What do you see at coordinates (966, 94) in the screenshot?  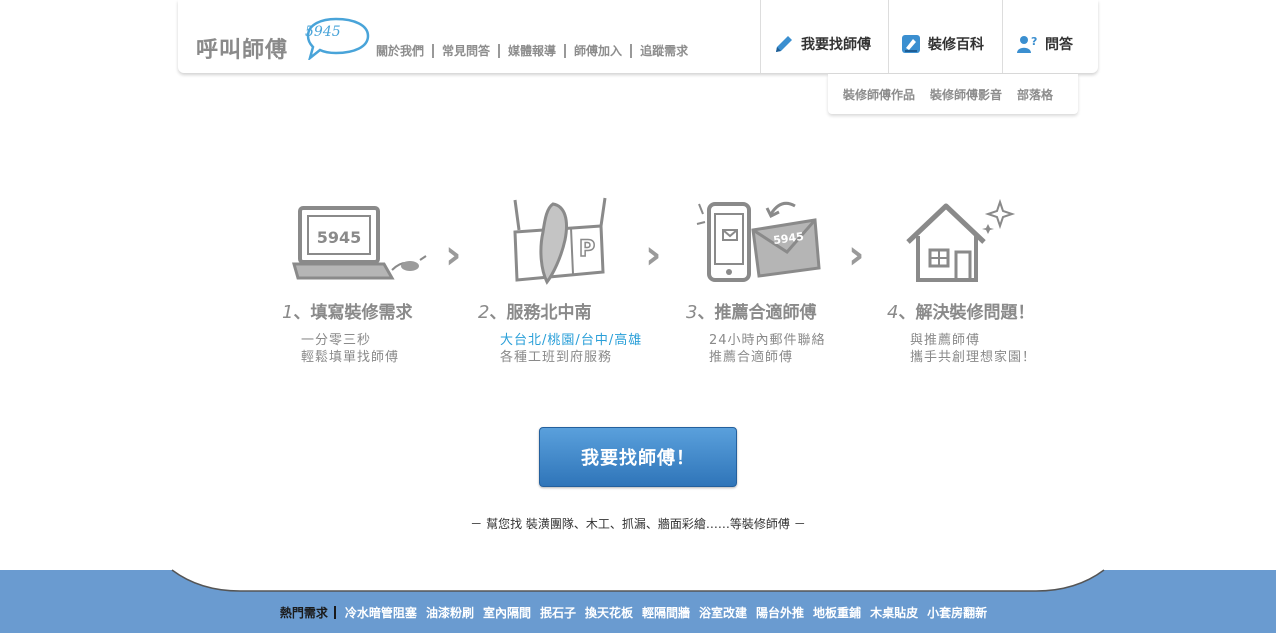 I see `dropnav-videos: 裝修師傅影音` at bounding box center [966, 94].